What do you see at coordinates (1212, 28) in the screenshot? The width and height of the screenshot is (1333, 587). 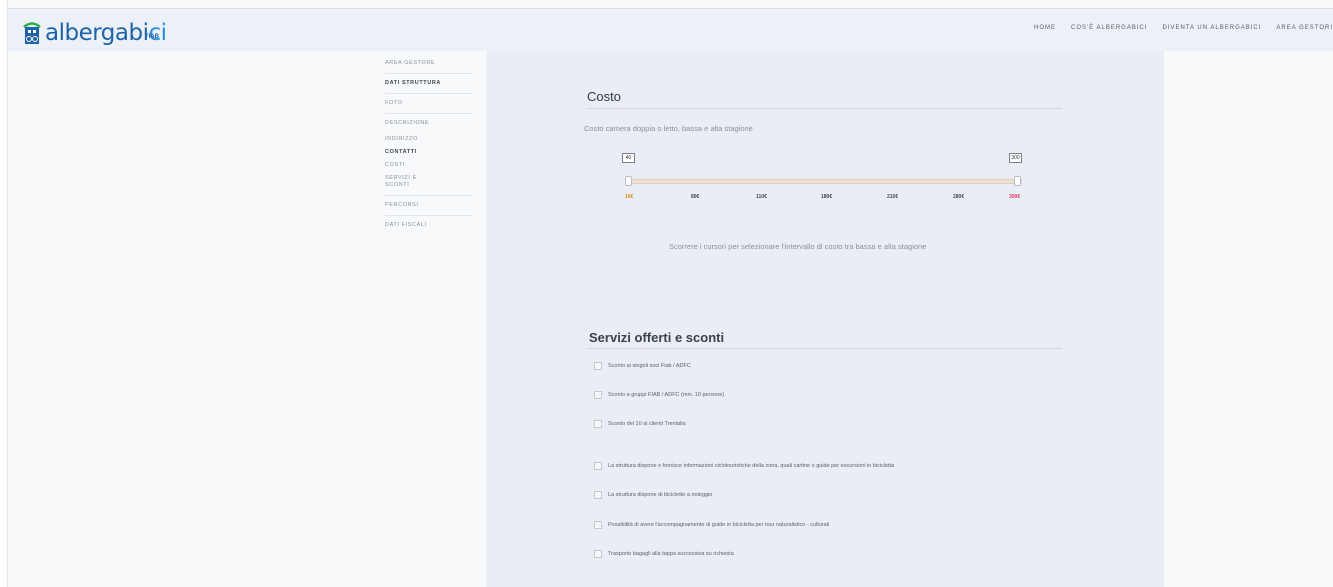 I see `nav-diventa: Diventa un albergabici` at bounding box center [1212, 28].